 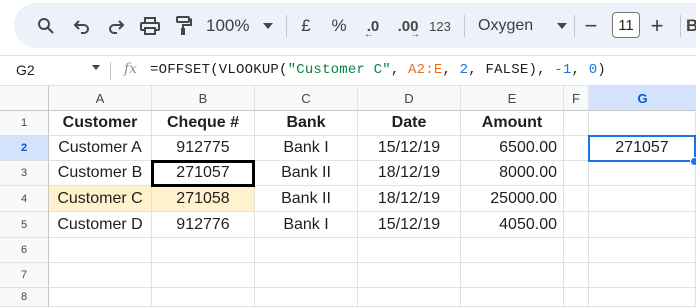 What do you see at coordinates (642, 98) in the screenshot?
I see `column-header-g: G` at bounding box center [642, 98].